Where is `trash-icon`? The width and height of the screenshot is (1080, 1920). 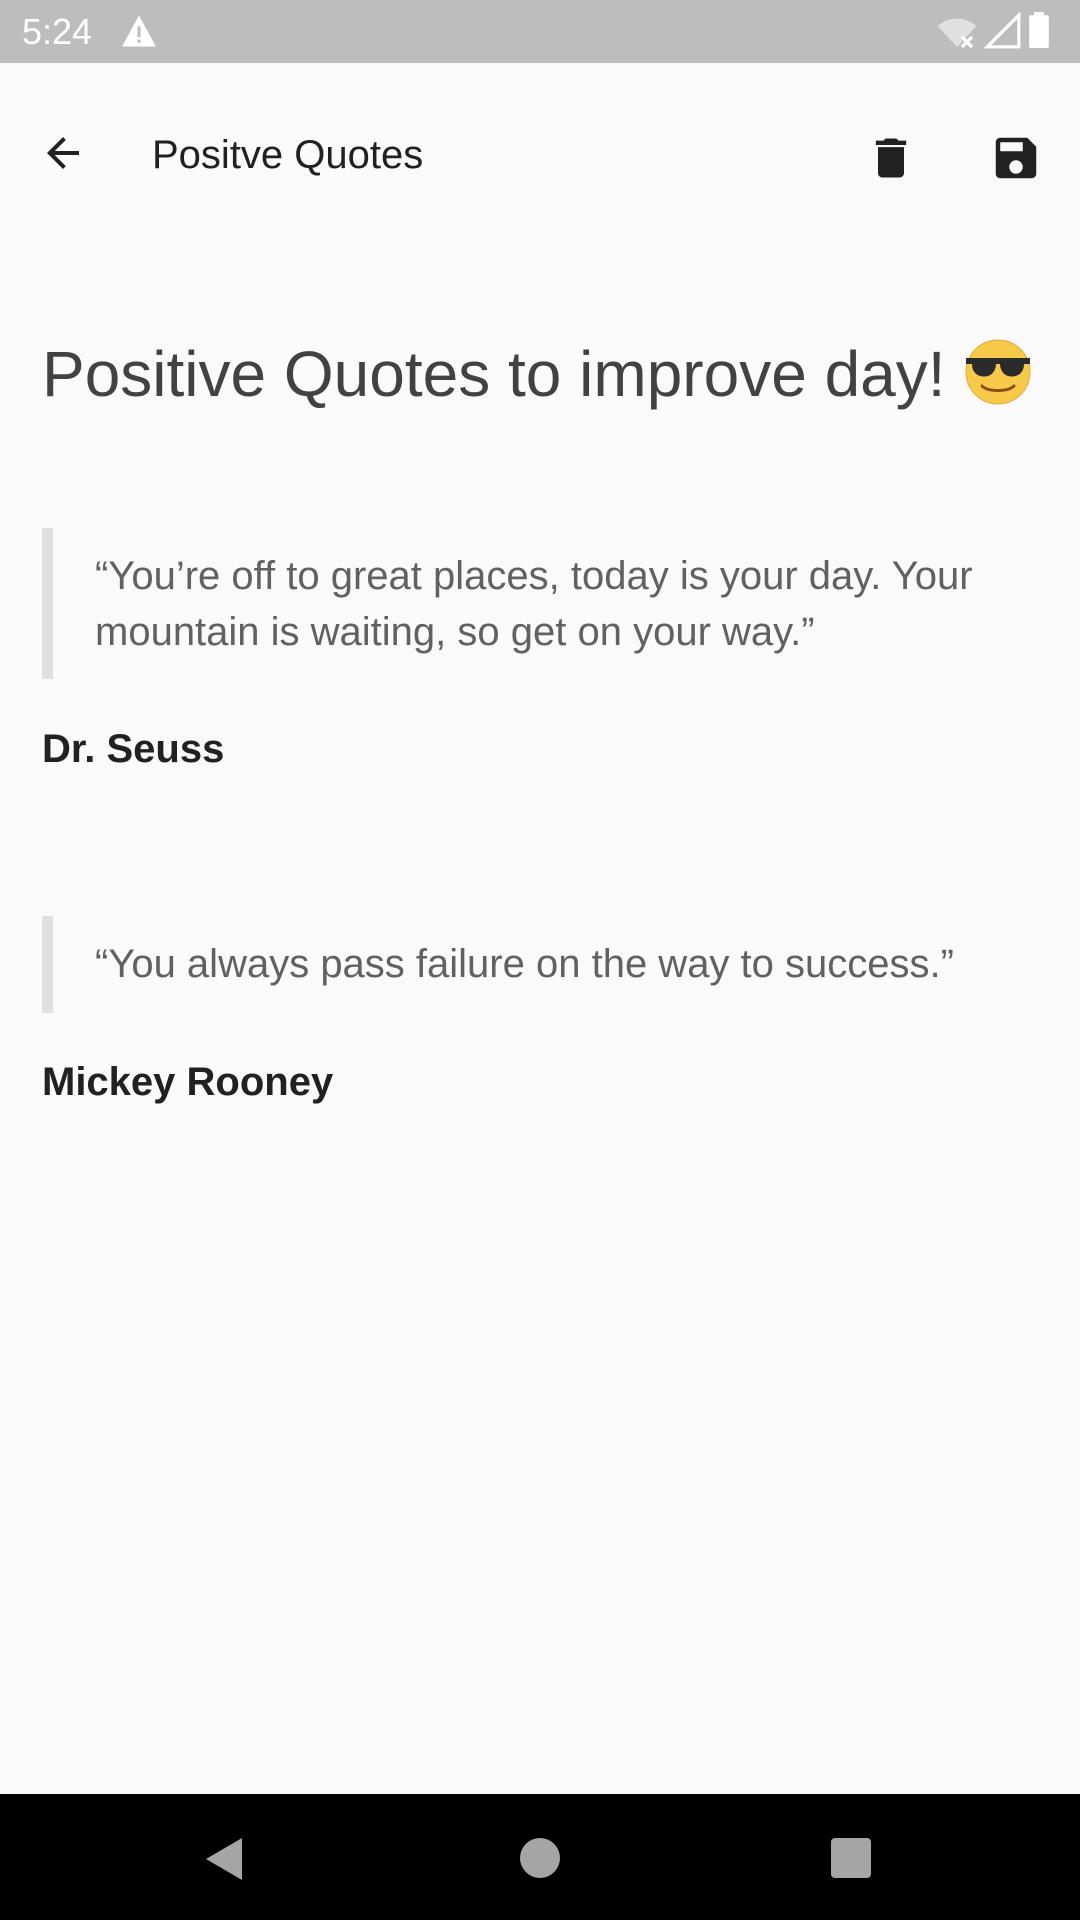 trash-icon is located at coordinates (891, 158).